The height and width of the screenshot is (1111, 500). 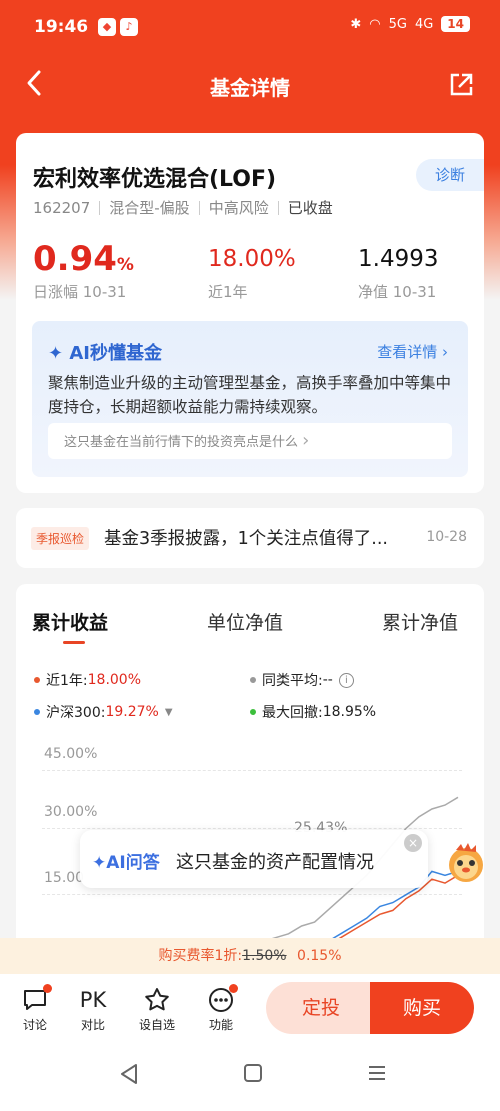 What do you see at coordinates (455, 24) in the screenshot?
I see `battery-icon: 14` at bounding box center [455, 24].